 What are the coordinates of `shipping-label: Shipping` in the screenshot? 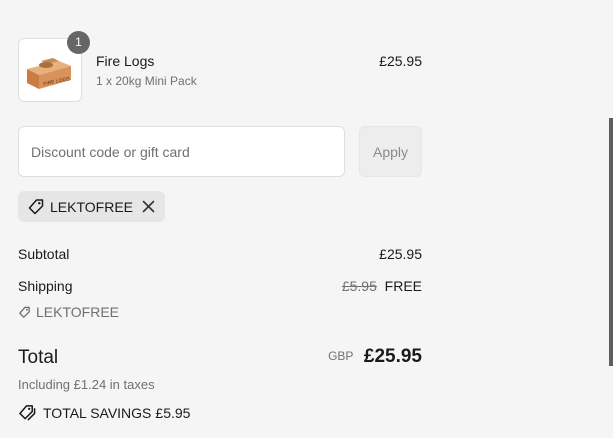 It's located at (45, 286).